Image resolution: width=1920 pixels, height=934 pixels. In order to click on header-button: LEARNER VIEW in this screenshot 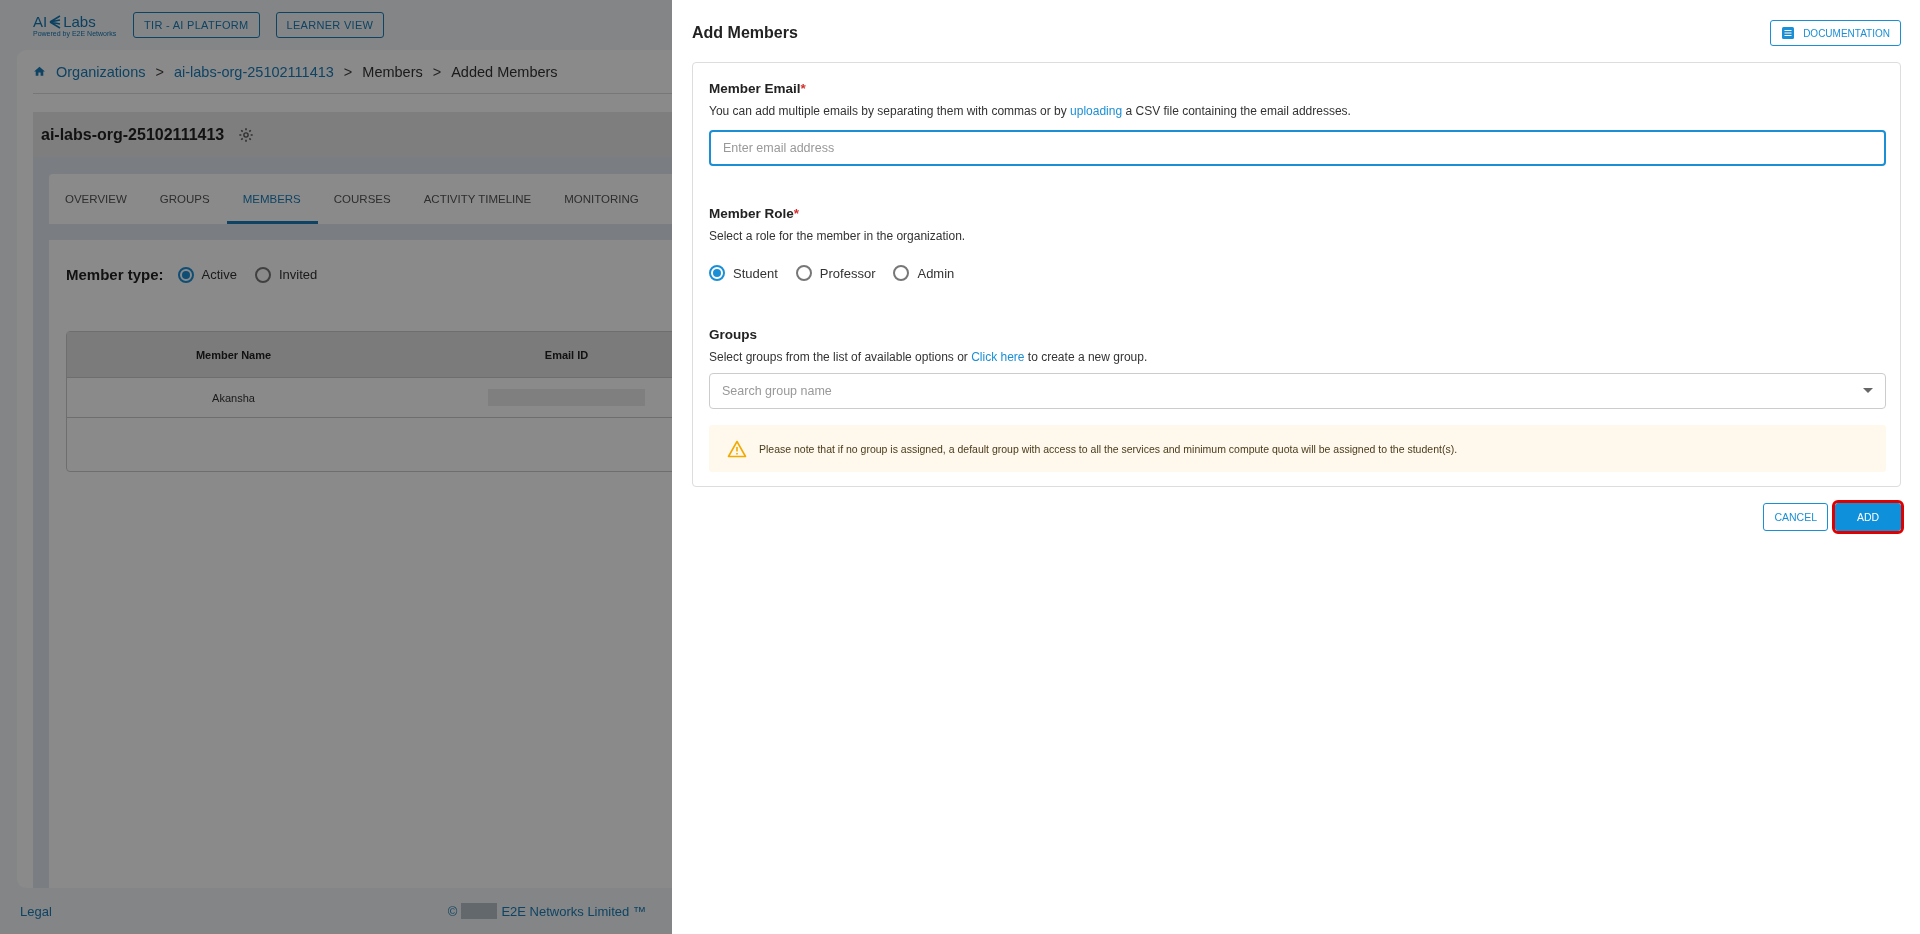, I will do `click(330, 25)`.